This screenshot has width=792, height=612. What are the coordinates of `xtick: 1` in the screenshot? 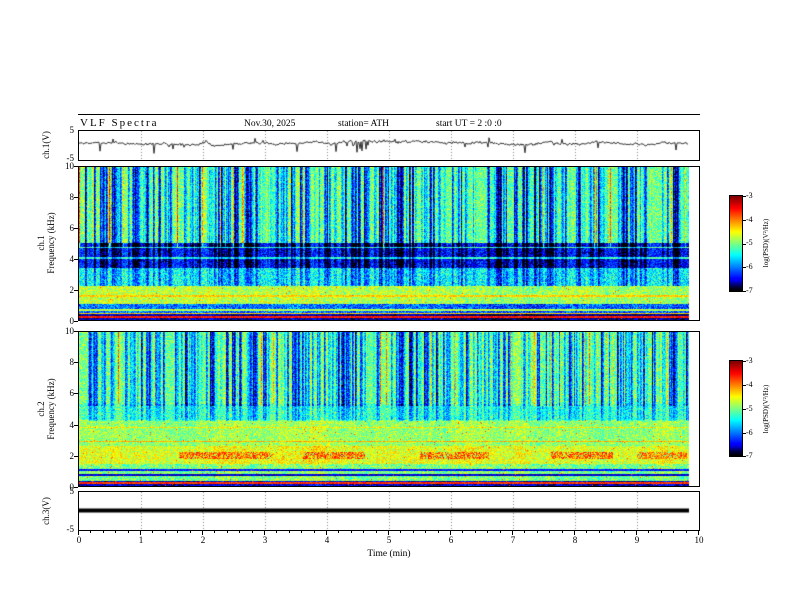 It's located at (141, 540).